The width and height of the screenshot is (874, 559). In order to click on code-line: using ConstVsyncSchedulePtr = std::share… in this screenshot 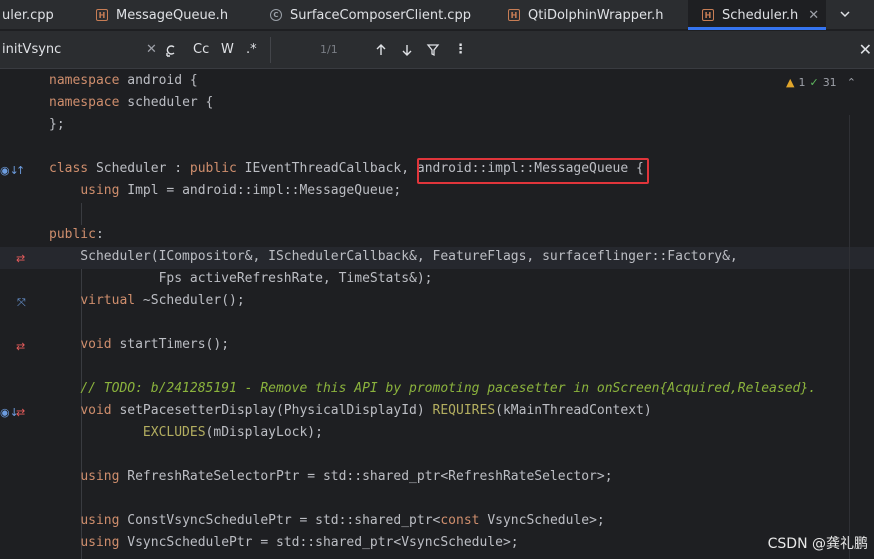, I will do `click(326, 521)`.